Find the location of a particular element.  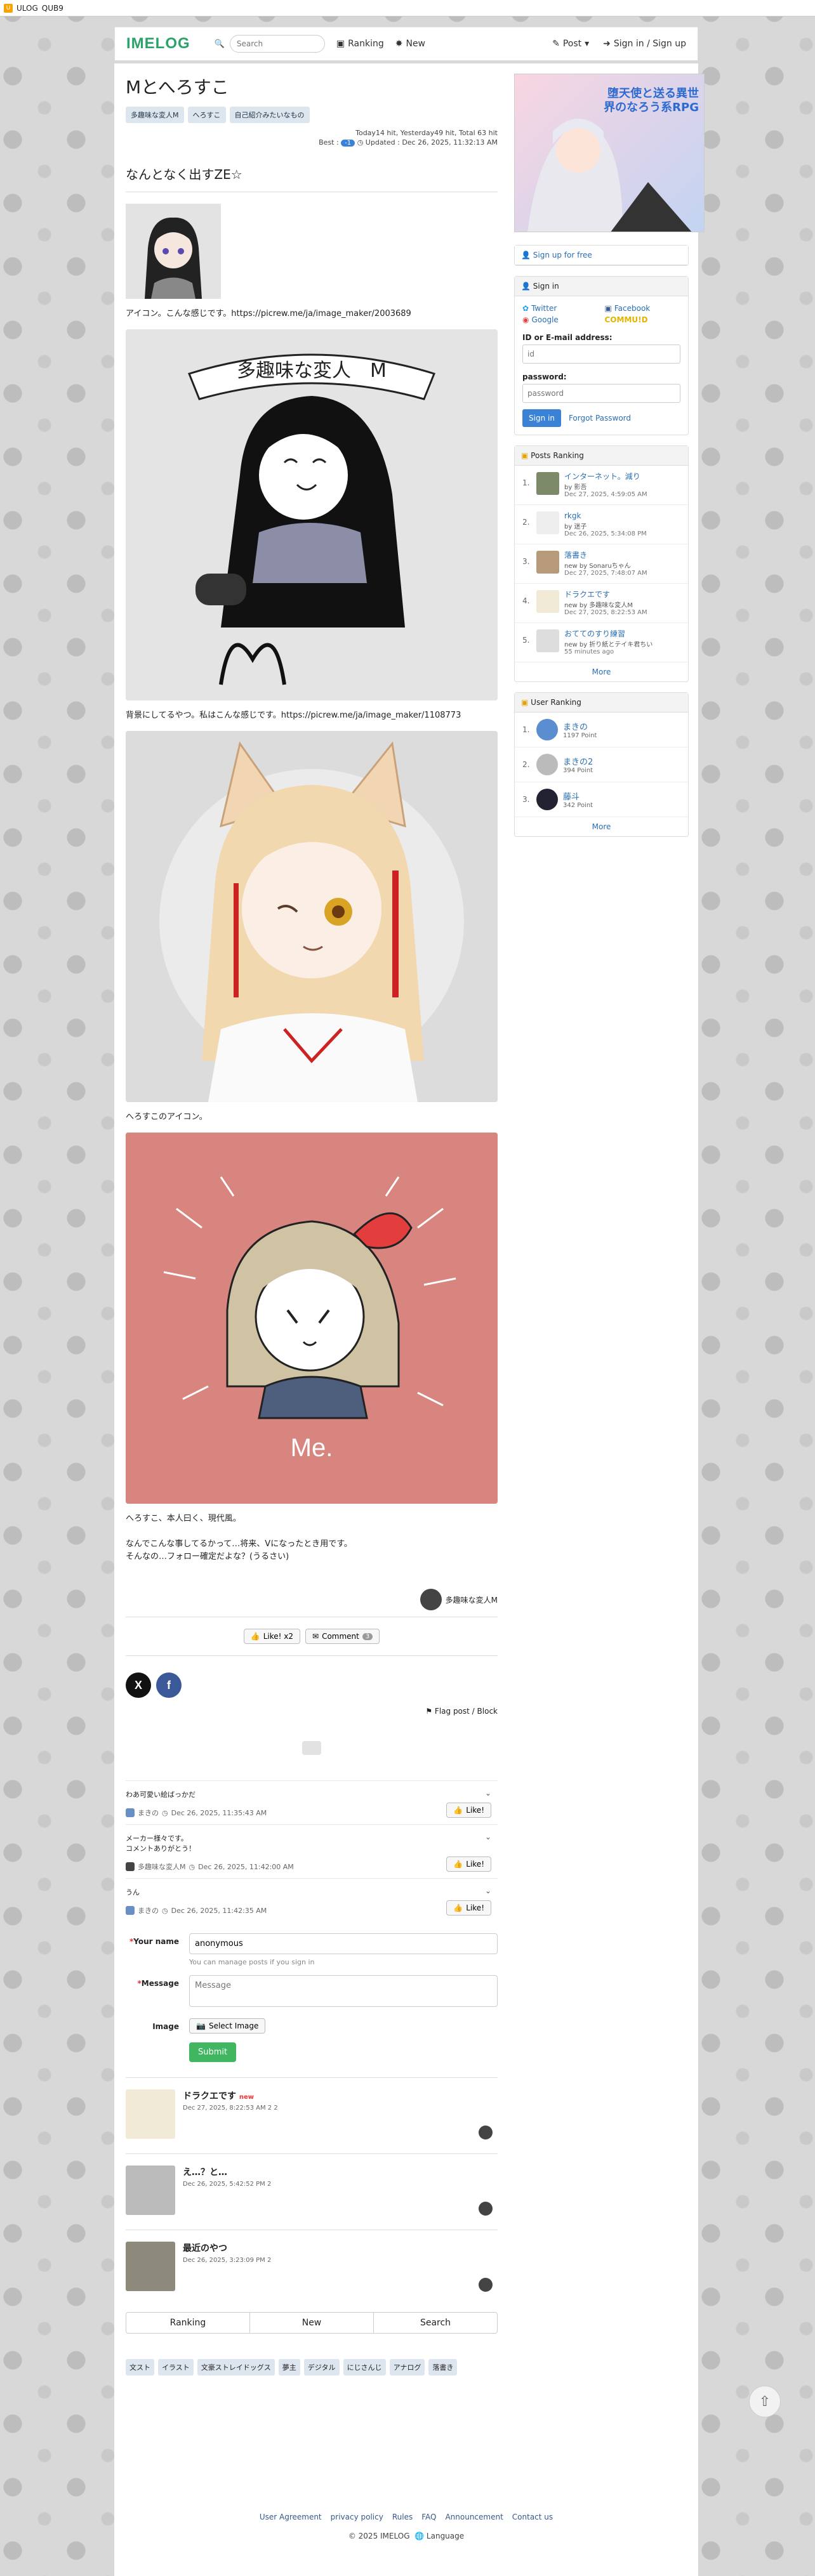

facebook-icon: ▣ is located at coordinates (608, 308).